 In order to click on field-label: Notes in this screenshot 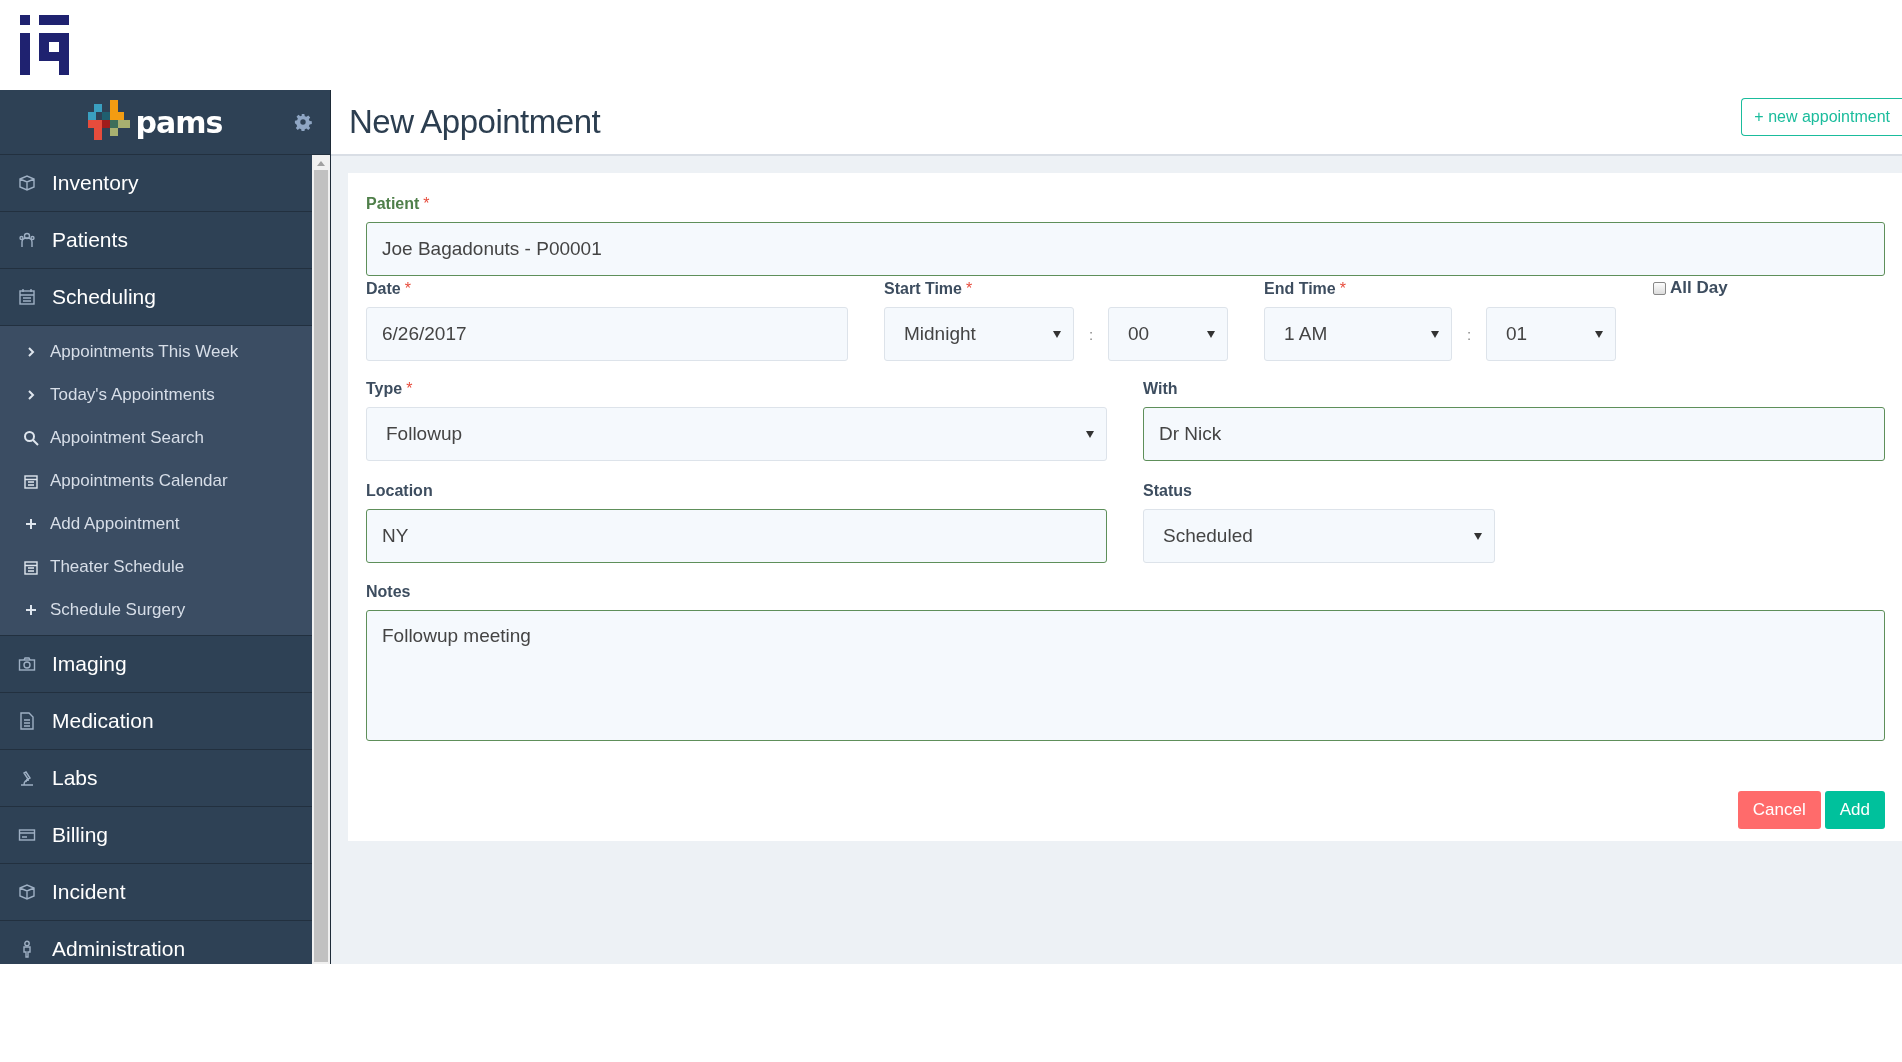, I will do `click(389, 592)`.